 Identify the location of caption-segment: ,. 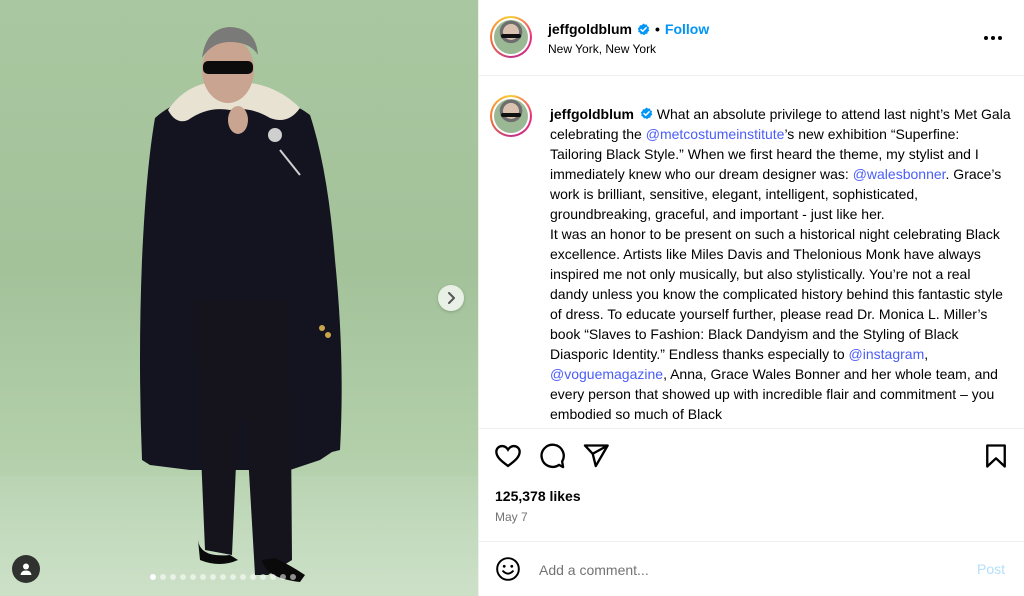
(926, 354).